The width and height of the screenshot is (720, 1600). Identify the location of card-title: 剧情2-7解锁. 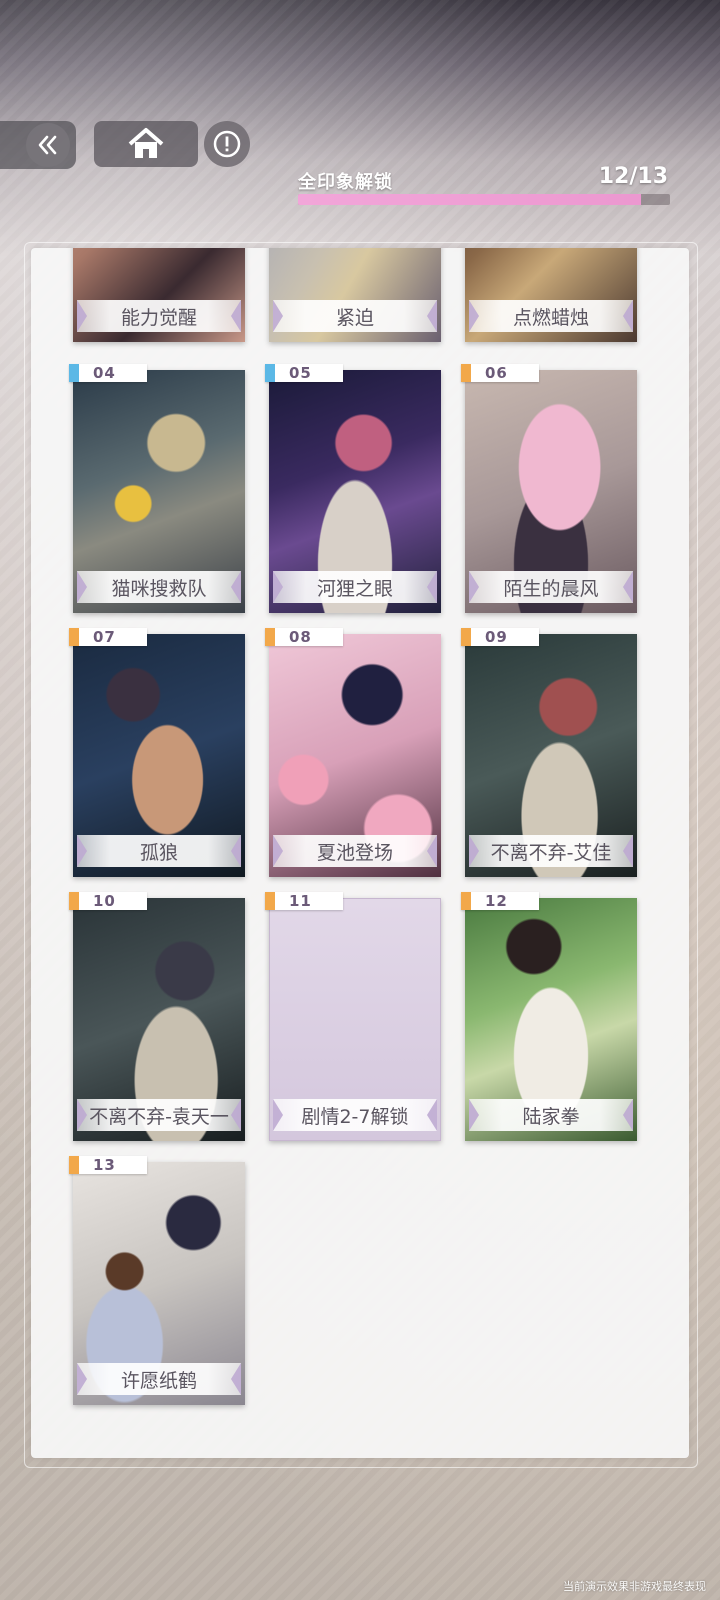
(355, 1115).